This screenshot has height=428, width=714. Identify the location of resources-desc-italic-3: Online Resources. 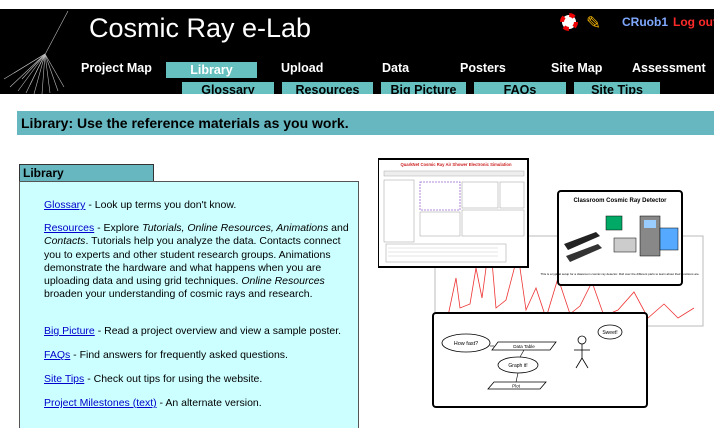
(283, 281).